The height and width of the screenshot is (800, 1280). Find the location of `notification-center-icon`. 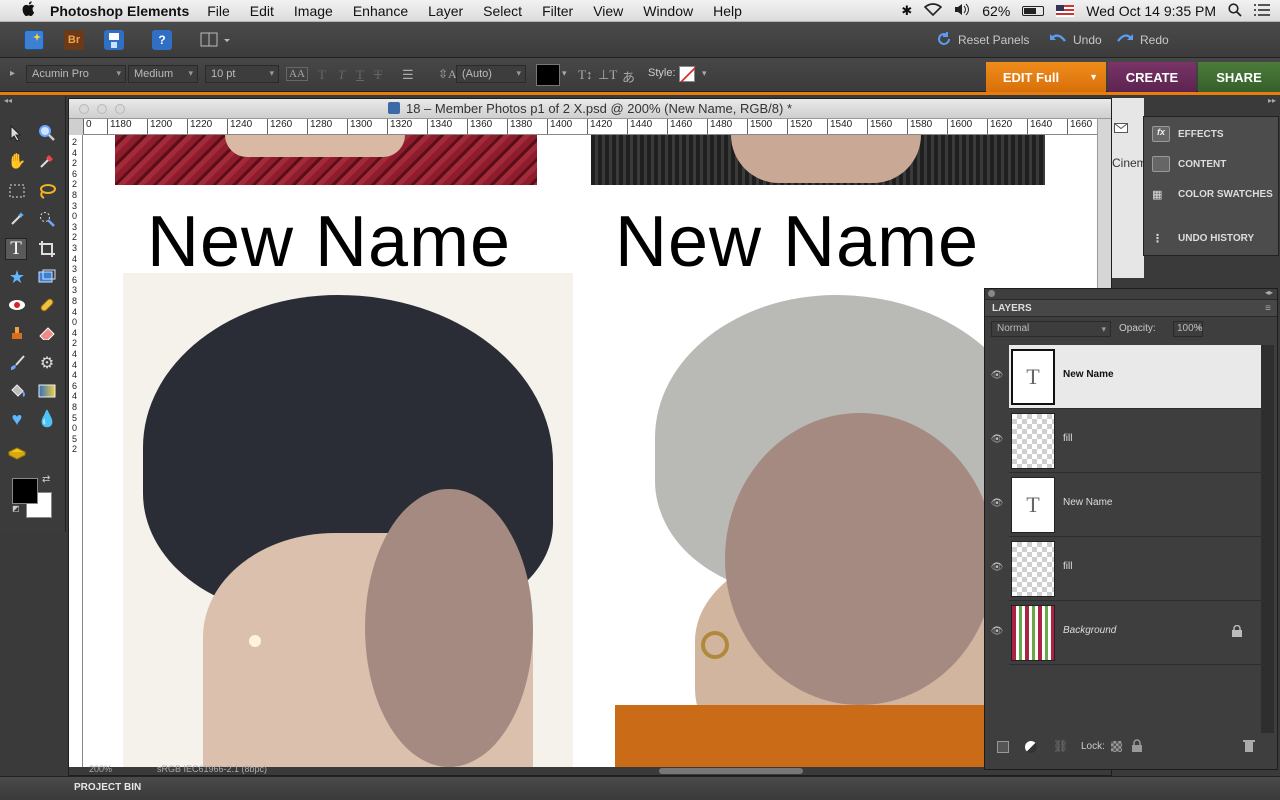

notification-center-icon is located at coordinates (1262, 11).